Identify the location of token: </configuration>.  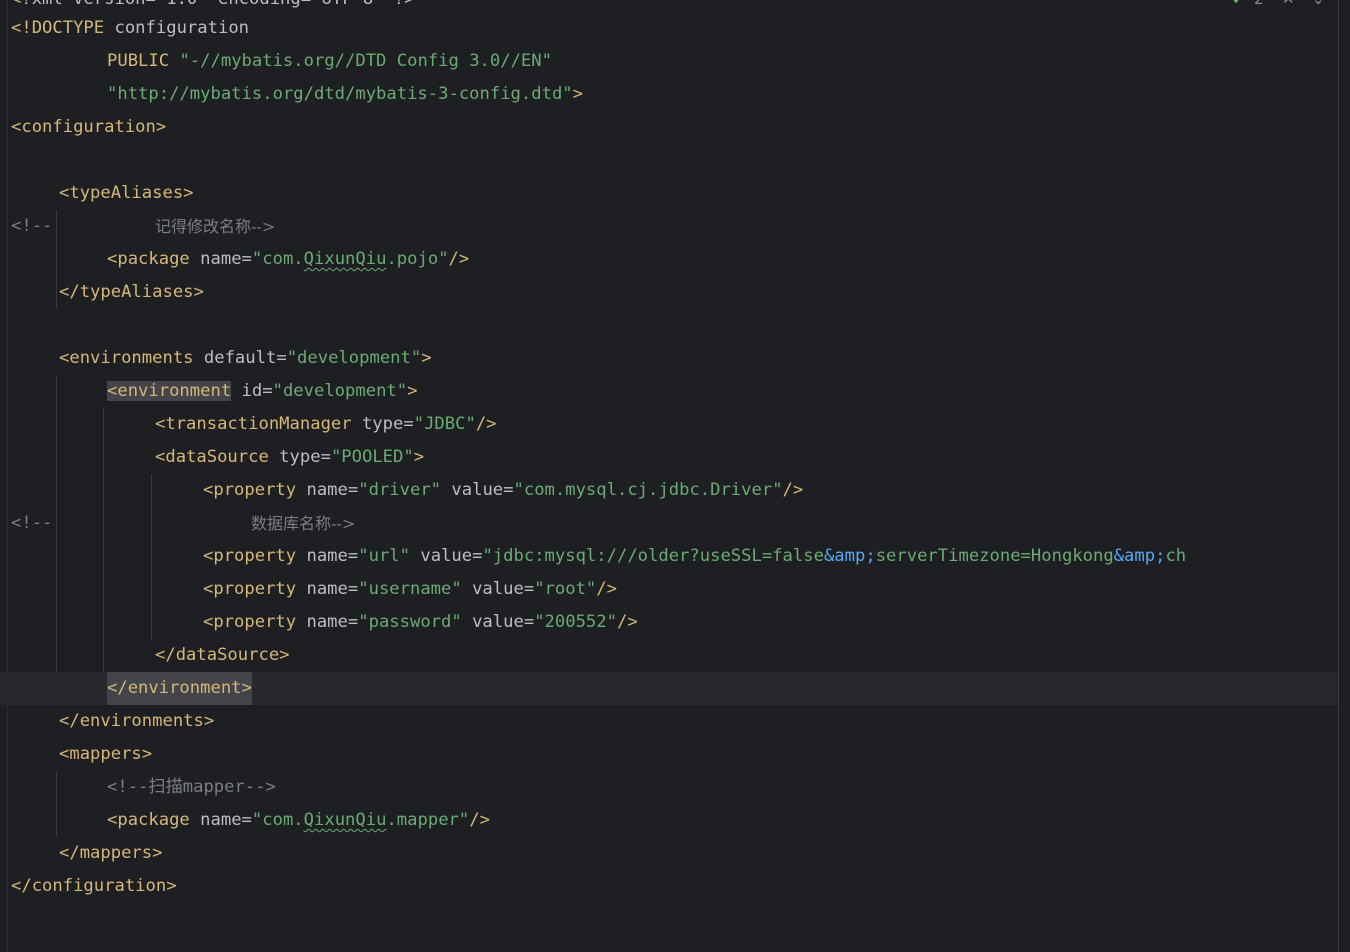
(94, 886).